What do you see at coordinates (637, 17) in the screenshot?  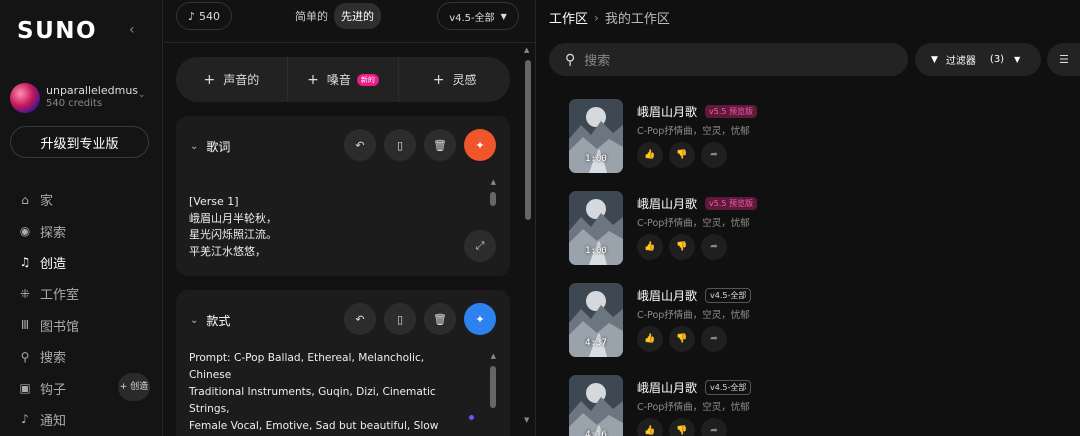 I see `breadcrumb-current: 我的工作区` at bounding box center [637, 17].